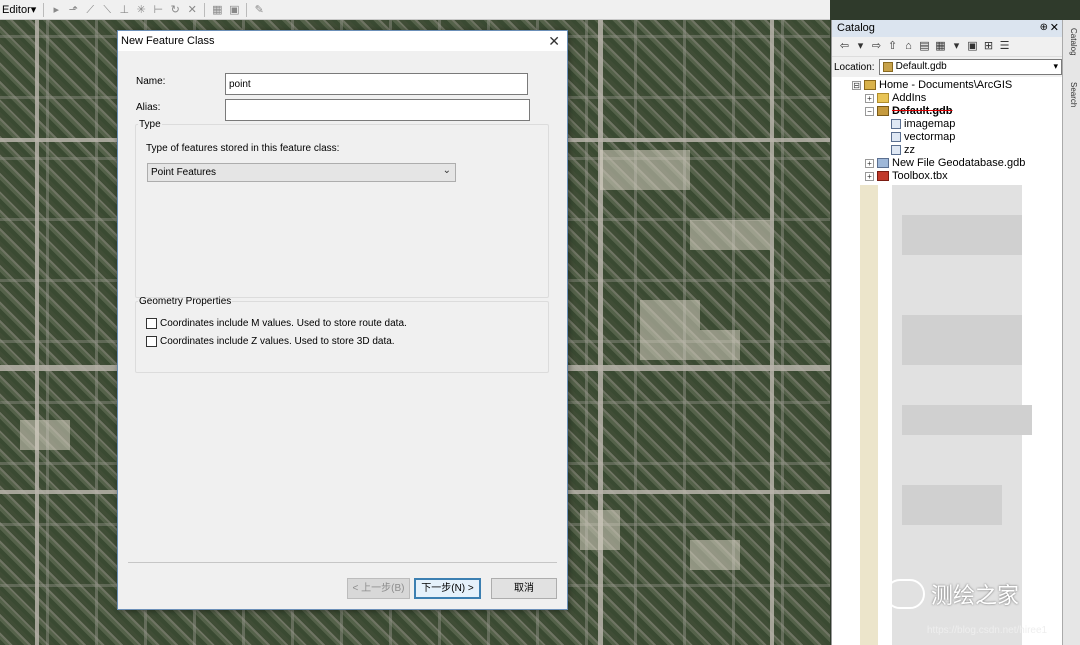 This screenshot has height=645, width=1080. I want to click on options-icon: ☰, so click(1004, 46).